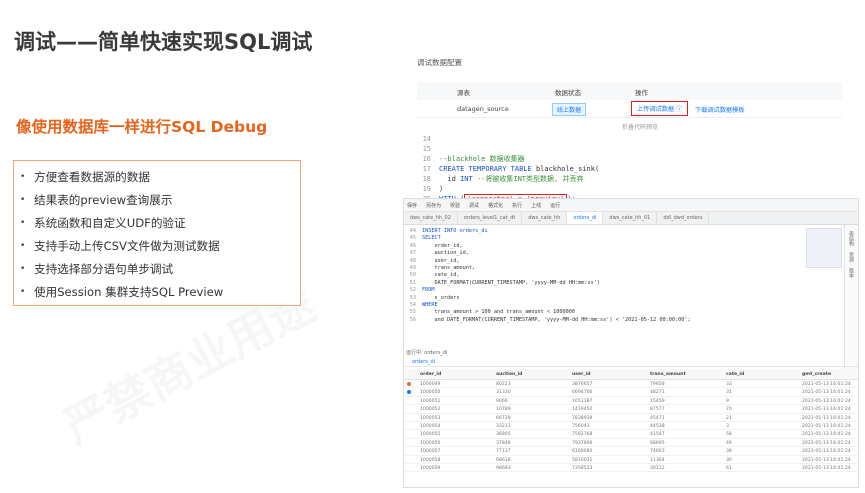  I want to click on tab-dws_cate_hh_02: dws_cate_hh_02, so click(431, 218).